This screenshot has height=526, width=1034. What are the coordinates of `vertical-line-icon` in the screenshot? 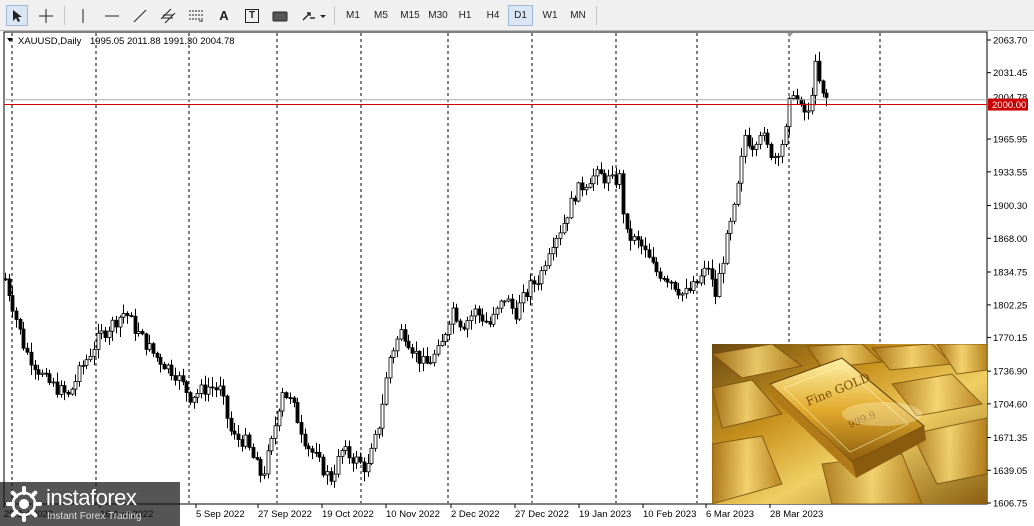 It's located at (83, 15).